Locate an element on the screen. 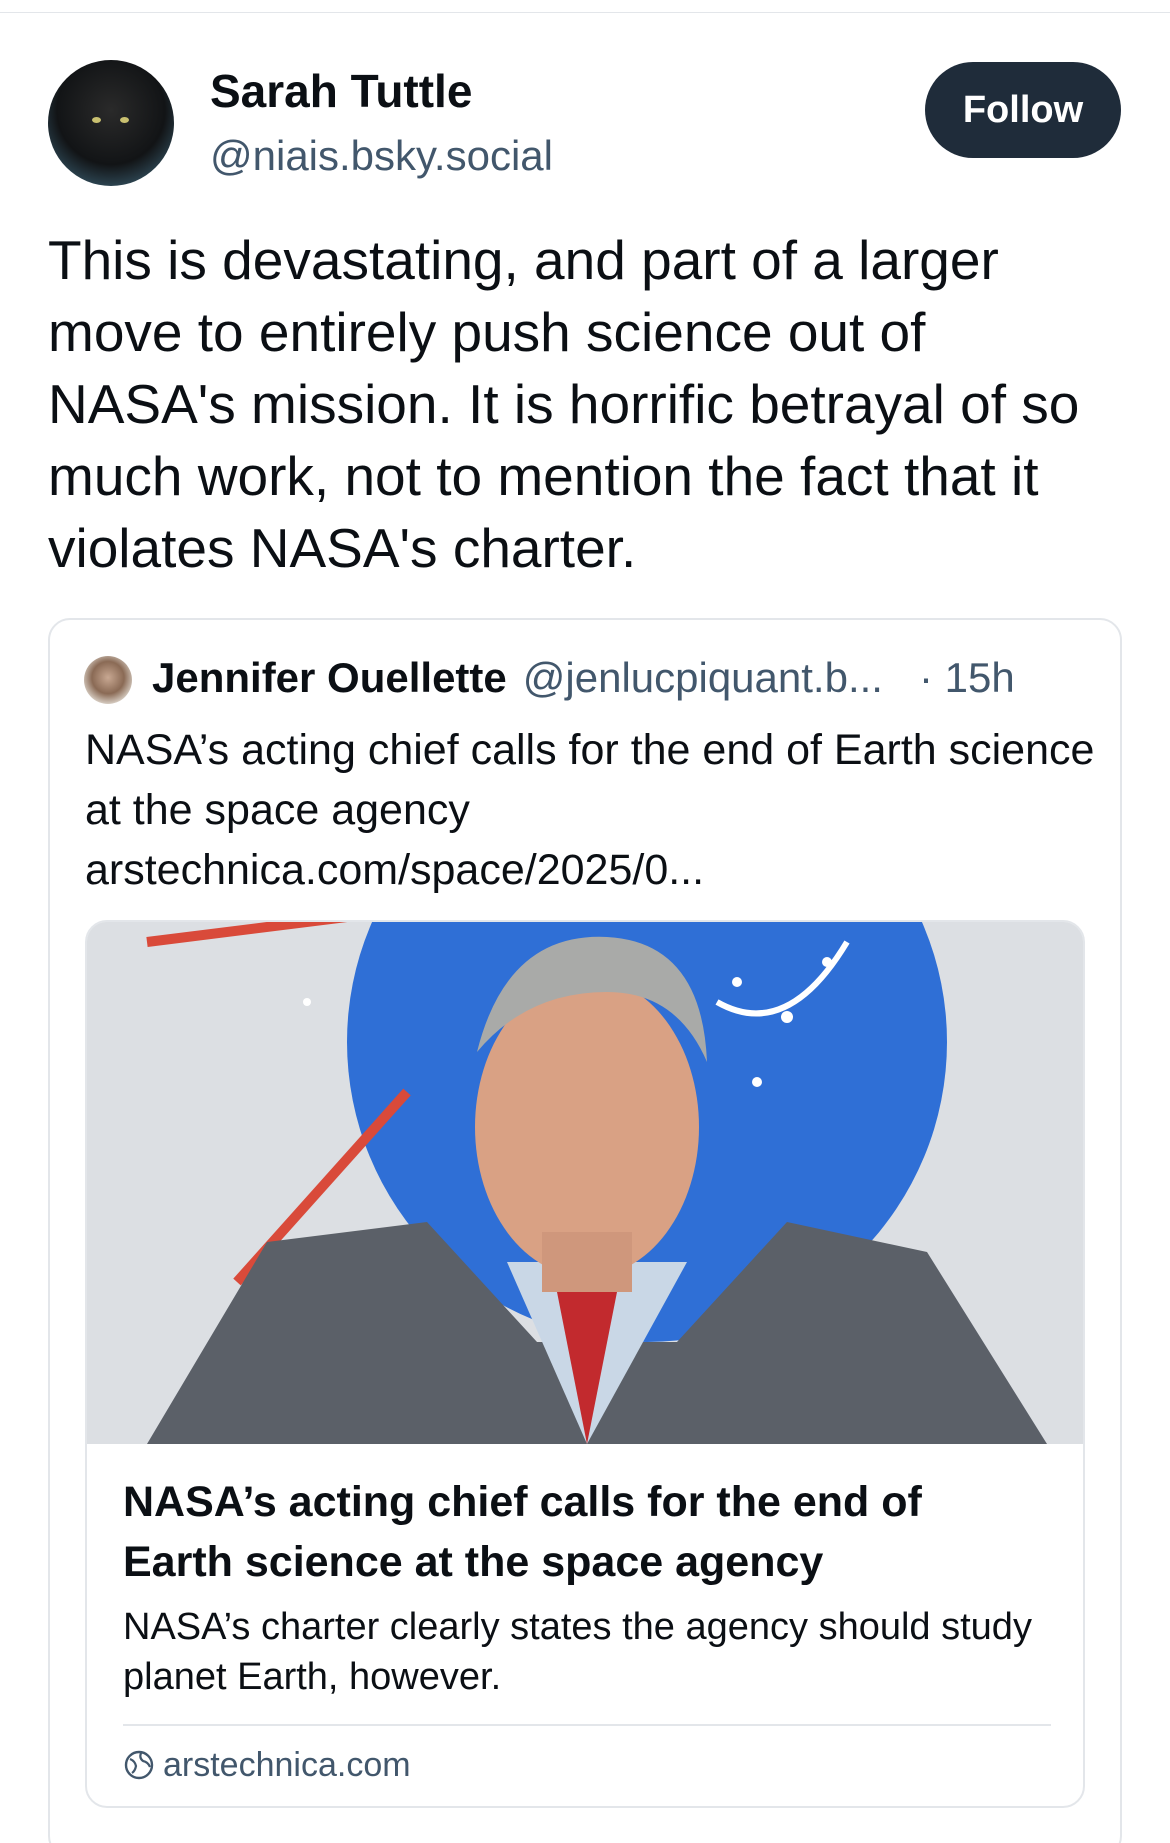 Image resolution: width=1170 pixels, height=1843 pixels. globe-icon is located at coordinates (139, 1765).